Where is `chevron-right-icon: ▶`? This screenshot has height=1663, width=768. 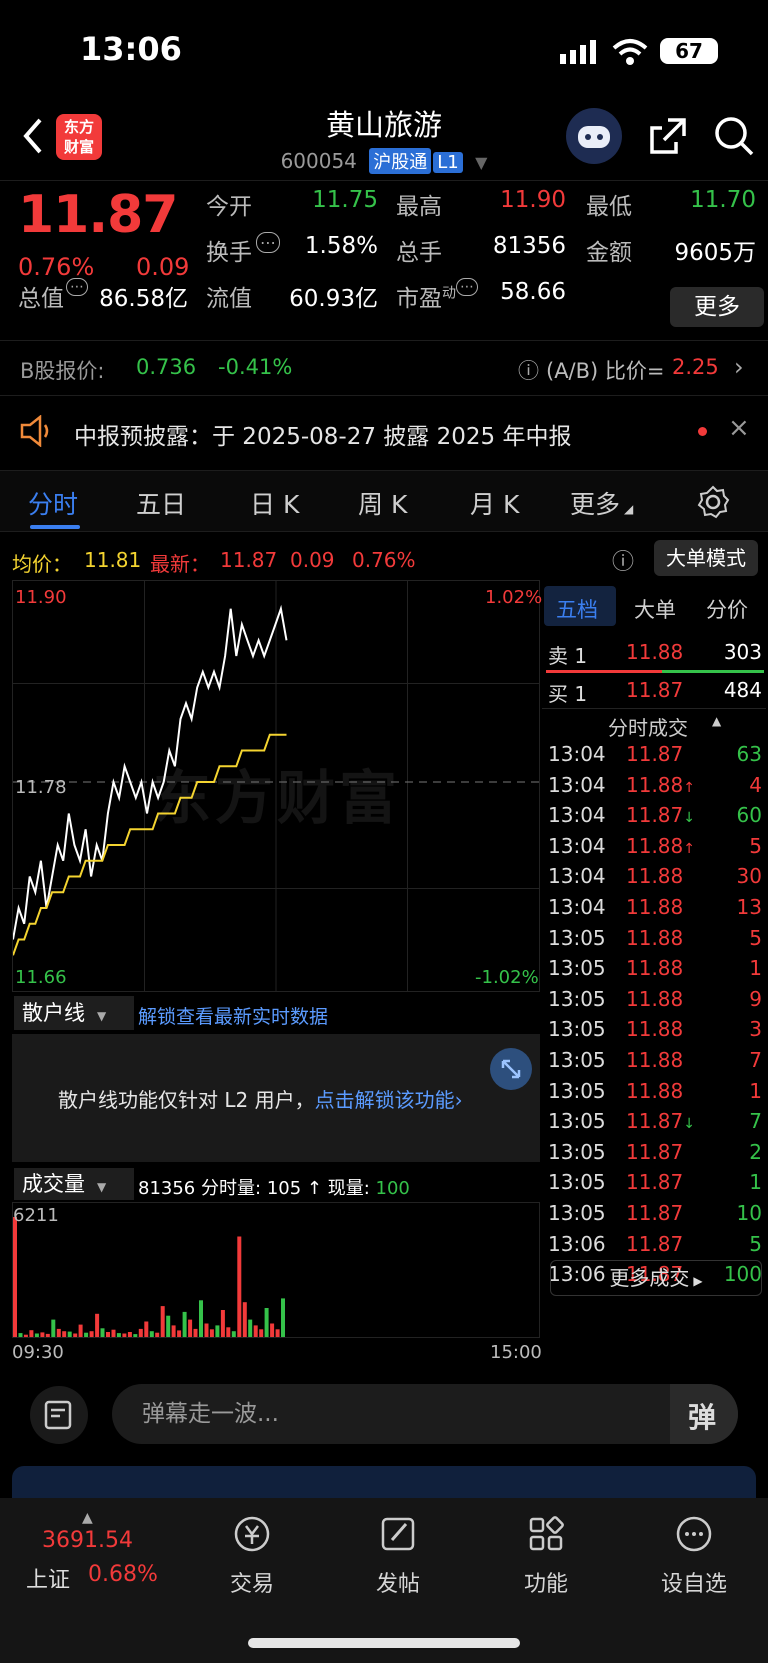
chevron-right-icon: ▶ is located at coordinates (698, 1281).